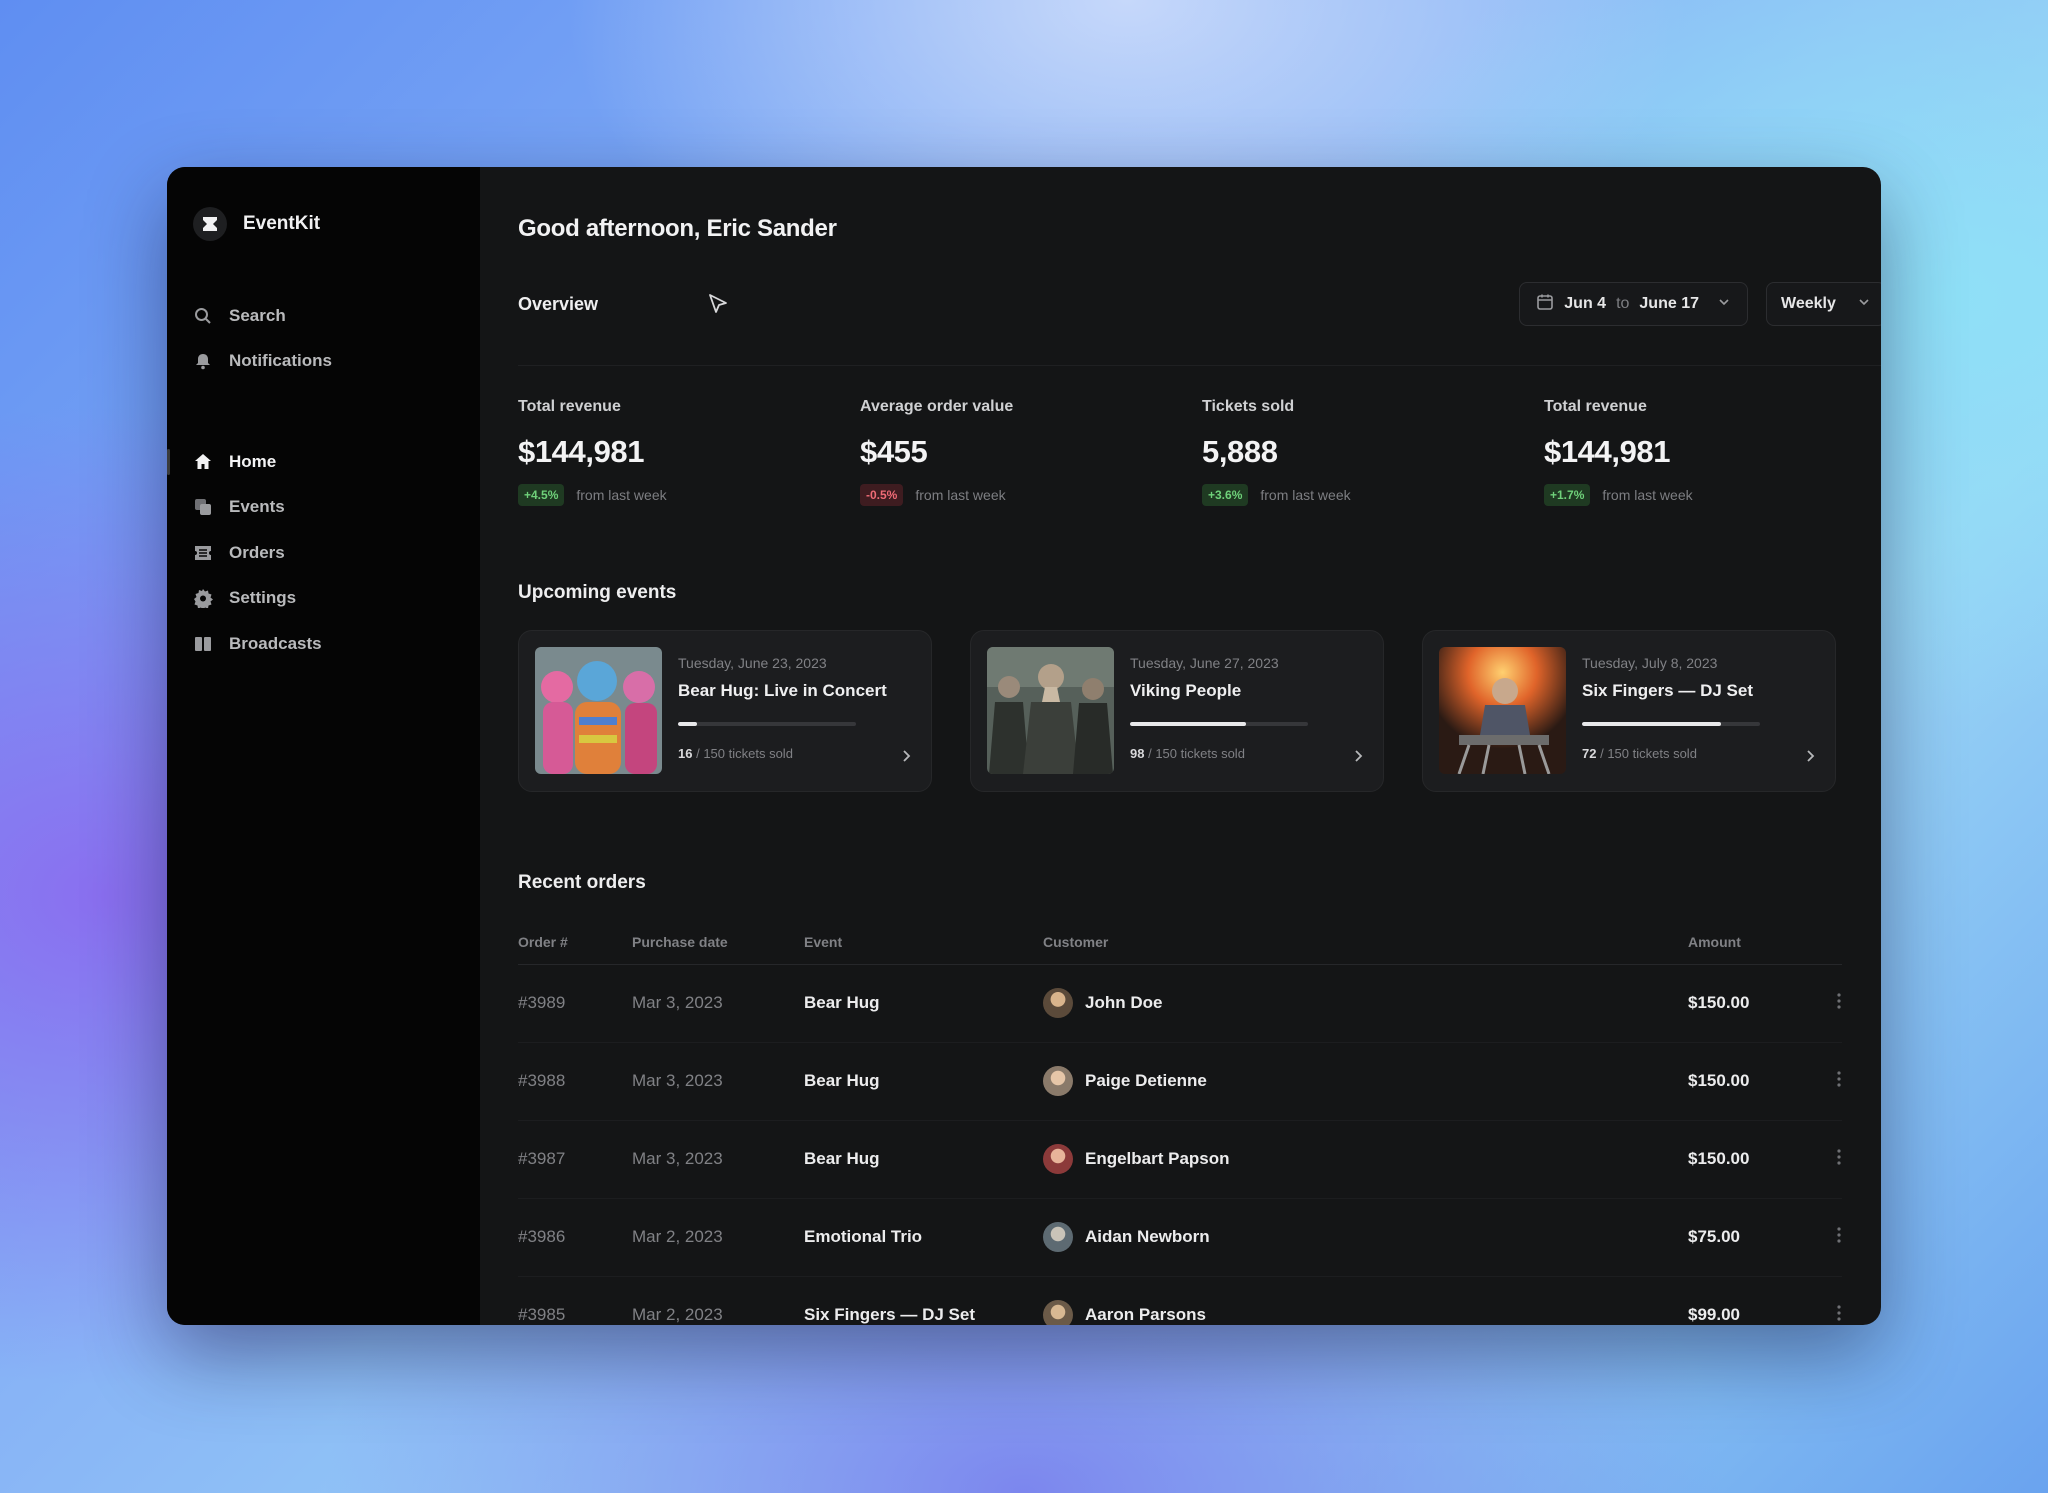 The image size is (2048, 1493). I want to click on date-range-picker: Jun 4 to June 17, so click(1633, 304).